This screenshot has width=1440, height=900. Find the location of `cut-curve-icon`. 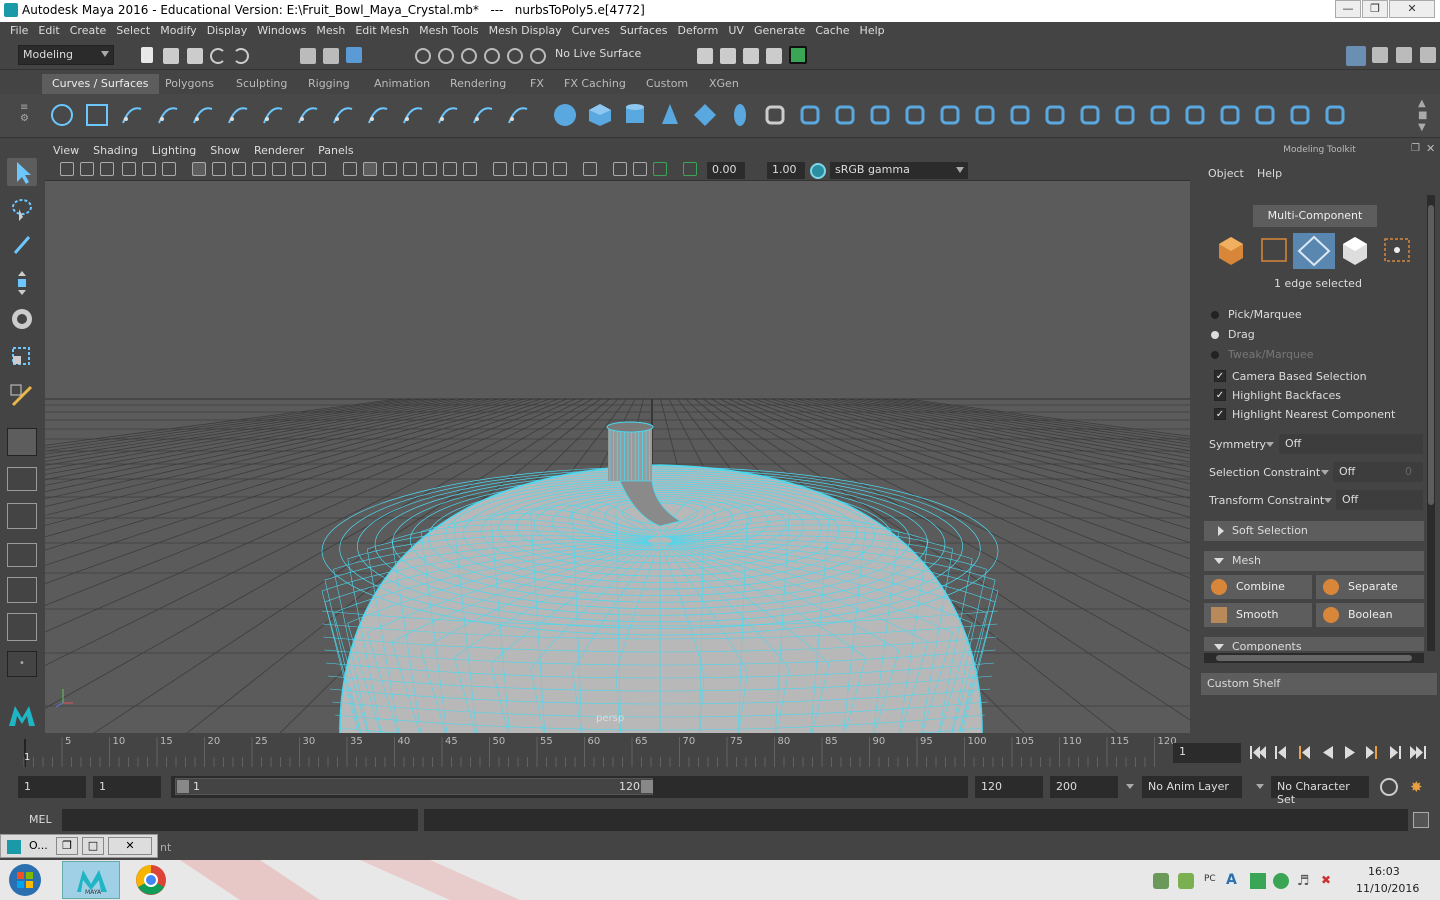

cut-curve-icon is located at coordinates (343, 115).